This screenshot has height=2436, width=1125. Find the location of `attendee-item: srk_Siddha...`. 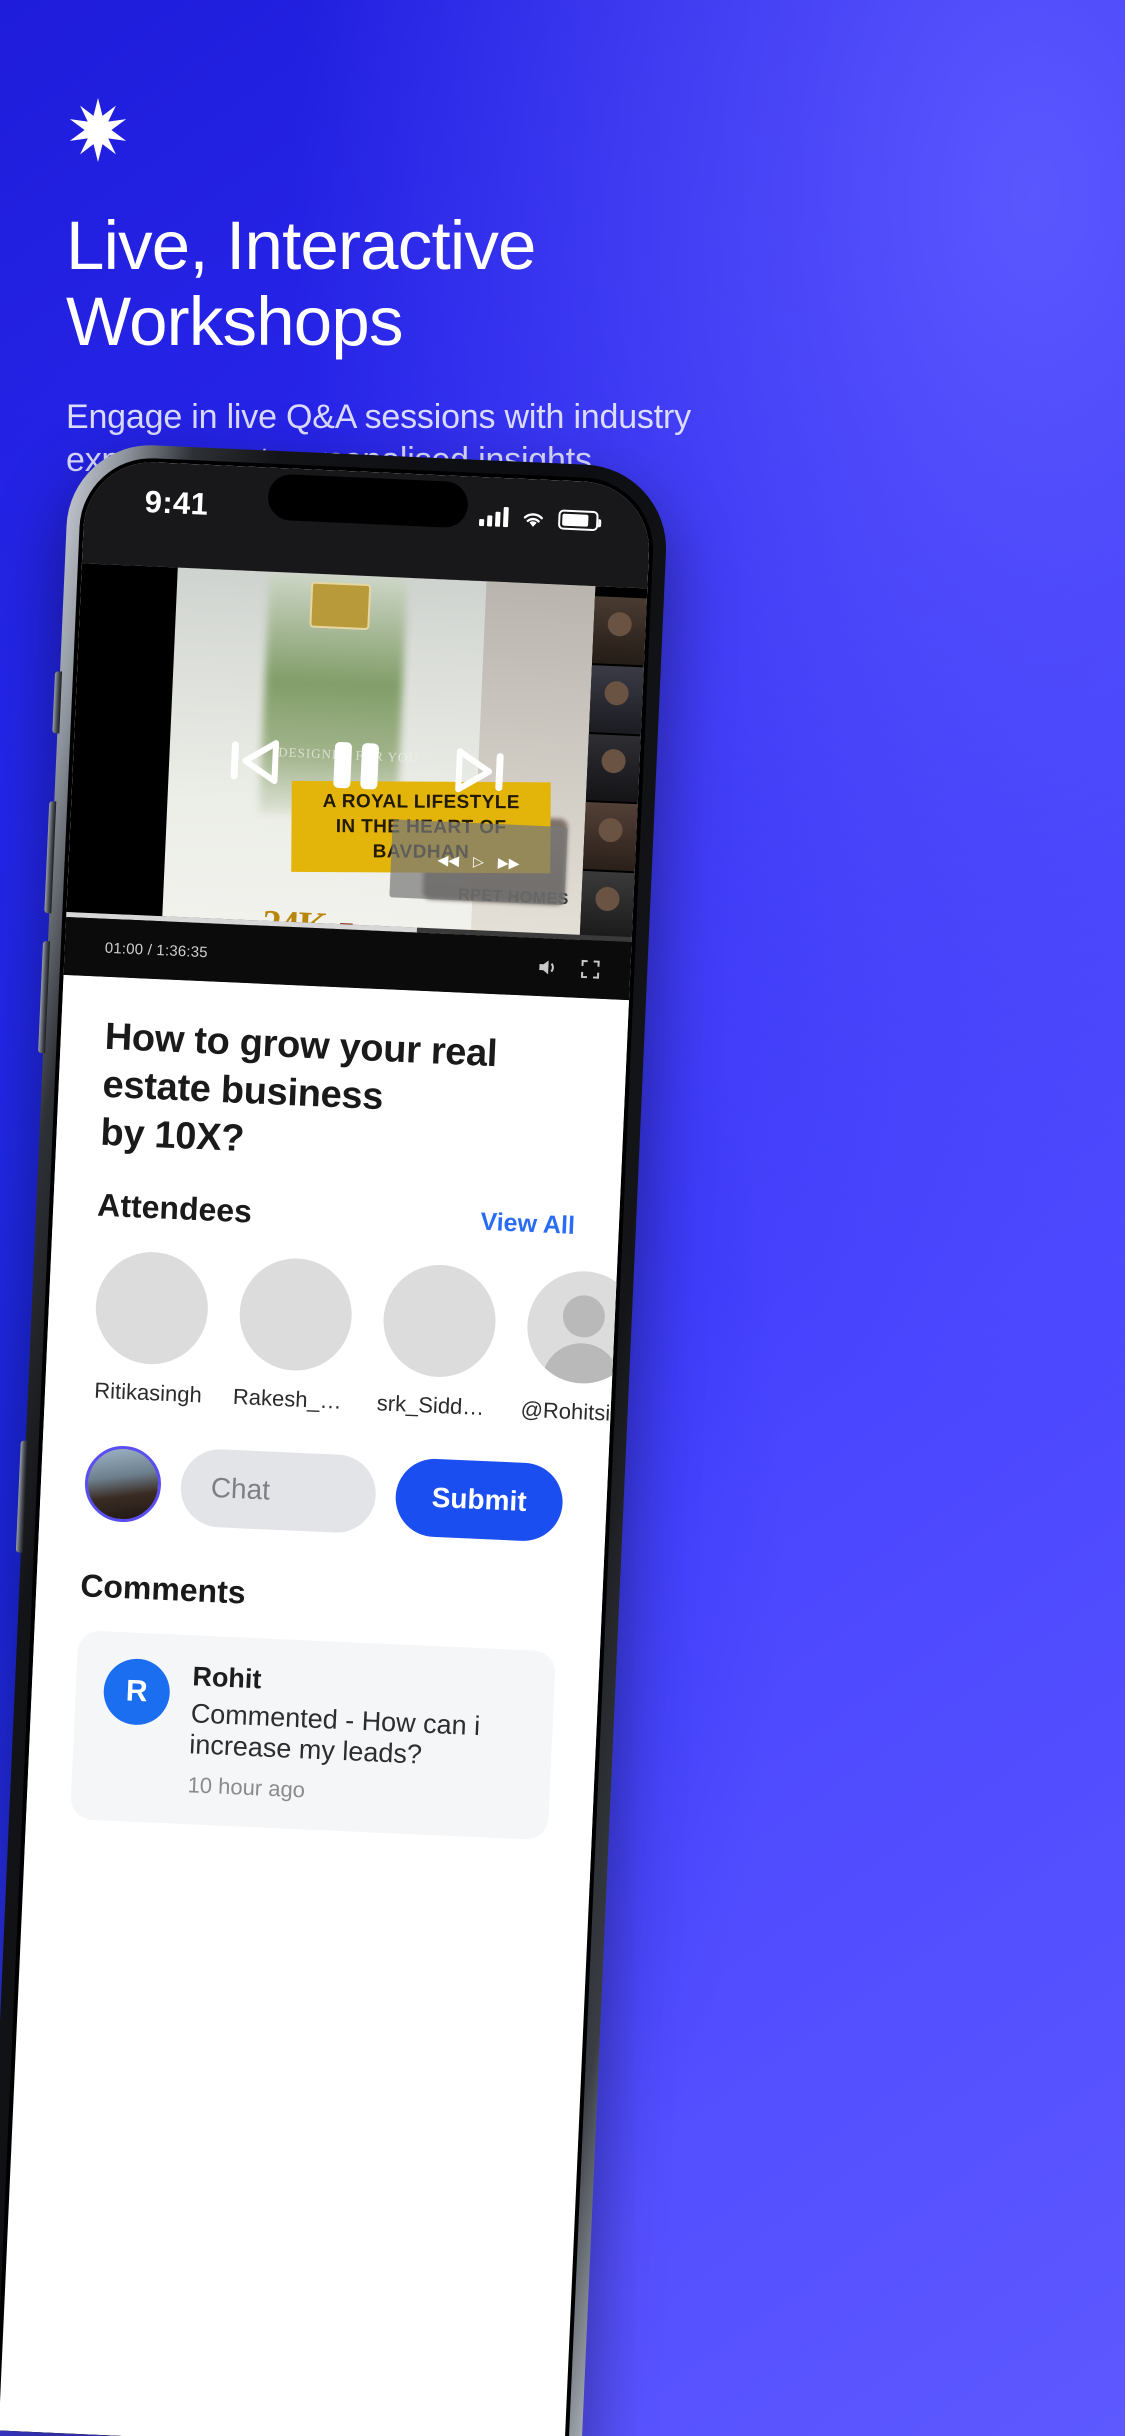

attendee-item: srk_Siddha... is located at coordinates (438, 1341).